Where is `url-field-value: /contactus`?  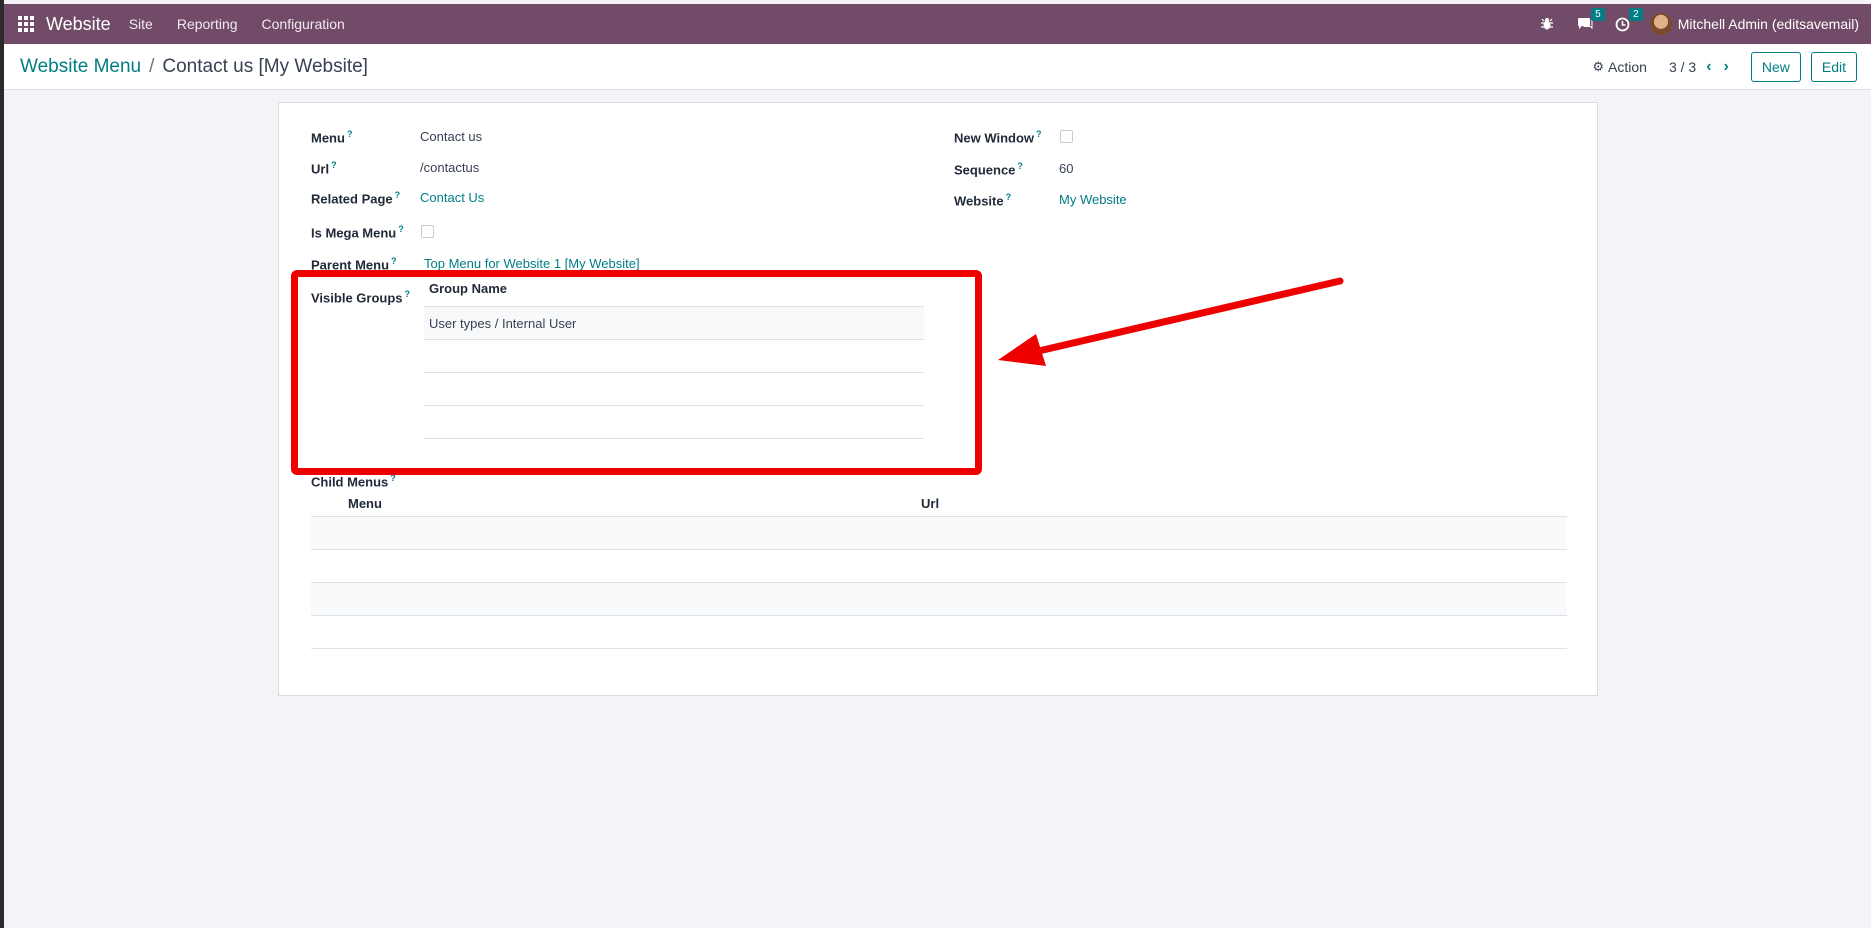
url-field-value: /contactus is located at coordinates (450, 167).